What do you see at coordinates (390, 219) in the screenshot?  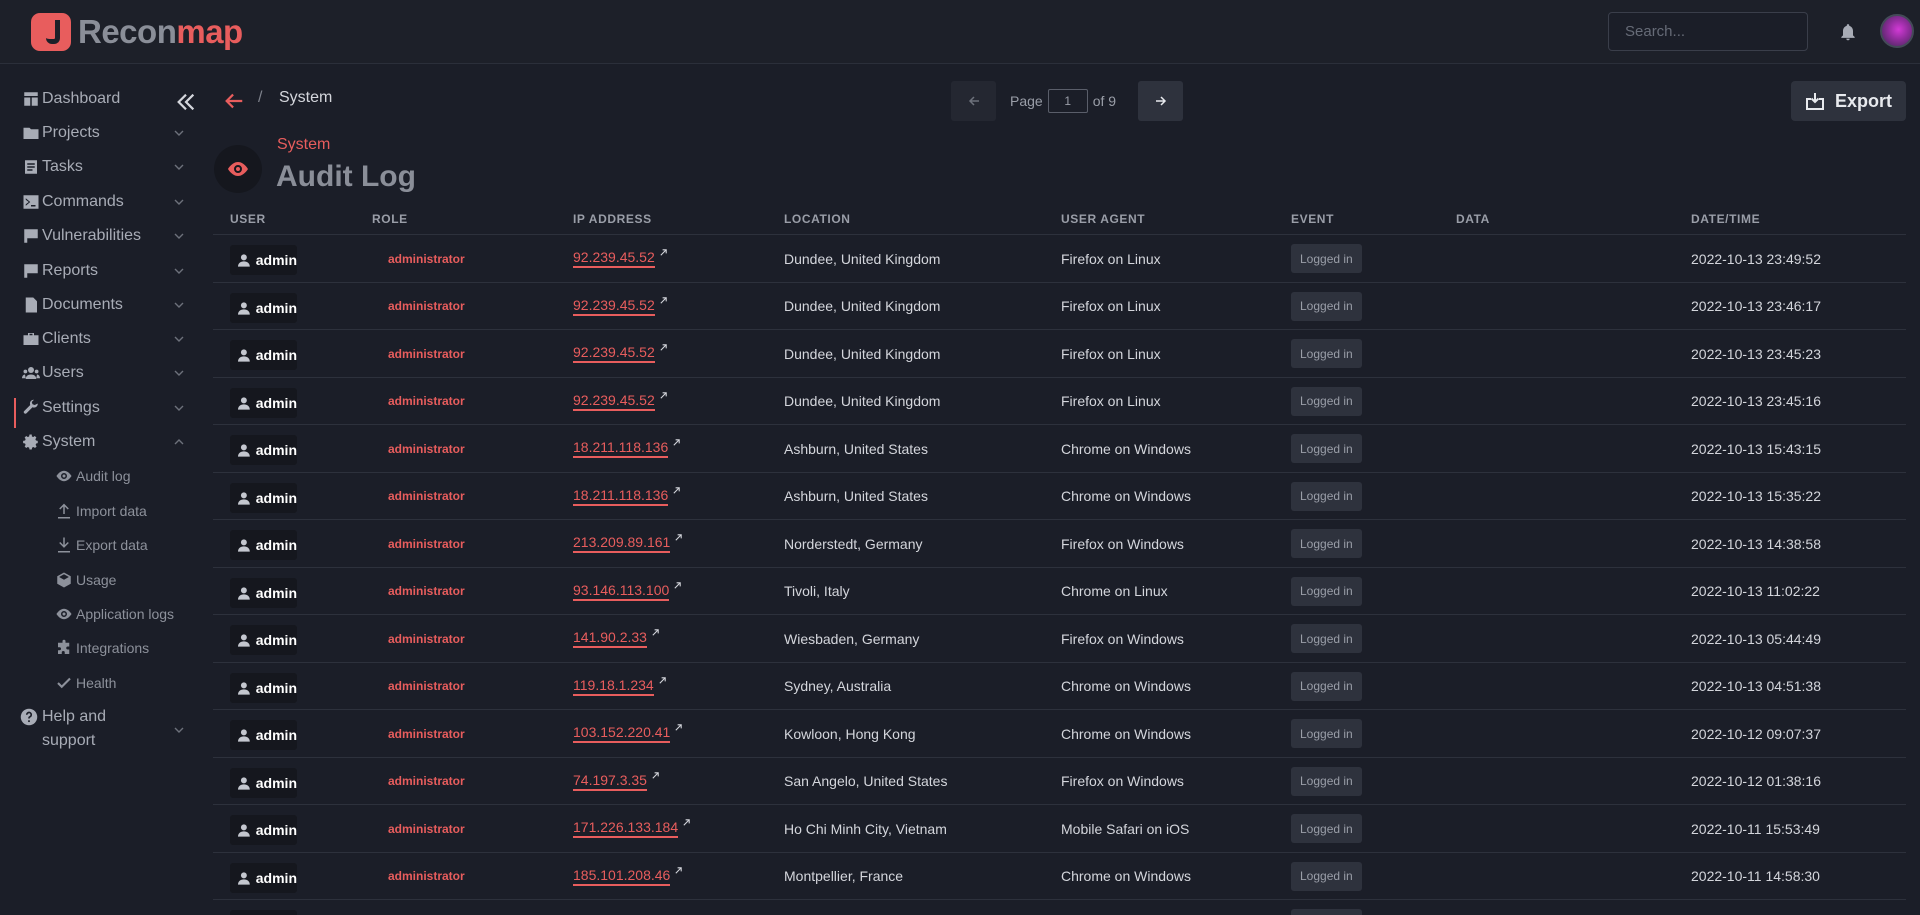 I see `column-header-role: ROLE` at bounding box center [390, 219].